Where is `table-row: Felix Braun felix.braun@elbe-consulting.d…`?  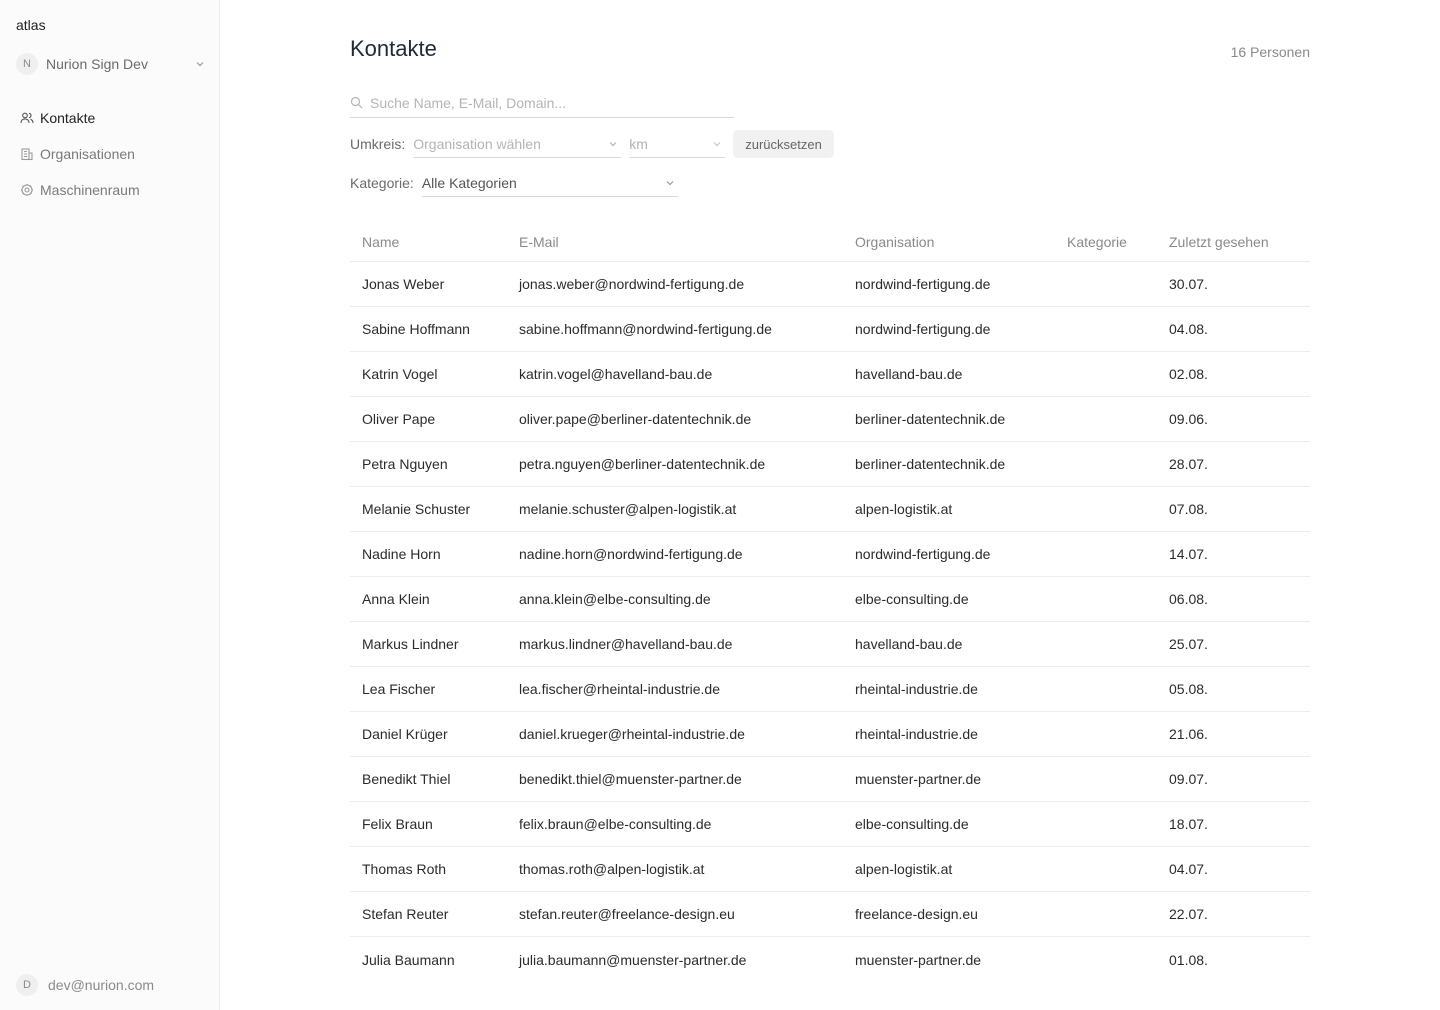 table-row: Felix Braun felix.braun@elbe-consulting.d… is located at coordinates (830, 824).